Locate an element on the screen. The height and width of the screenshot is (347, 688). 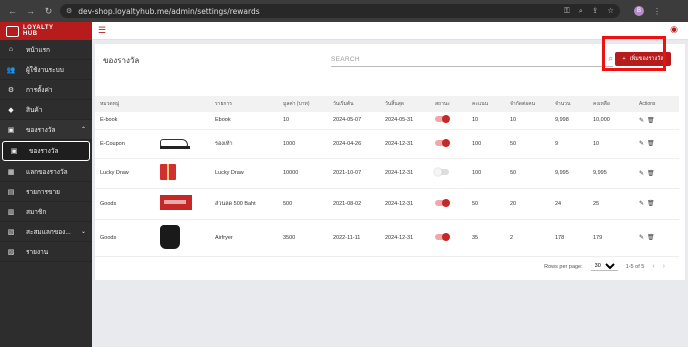
app-topbar: ☰ ◉ is located at coordinates (390, 31).